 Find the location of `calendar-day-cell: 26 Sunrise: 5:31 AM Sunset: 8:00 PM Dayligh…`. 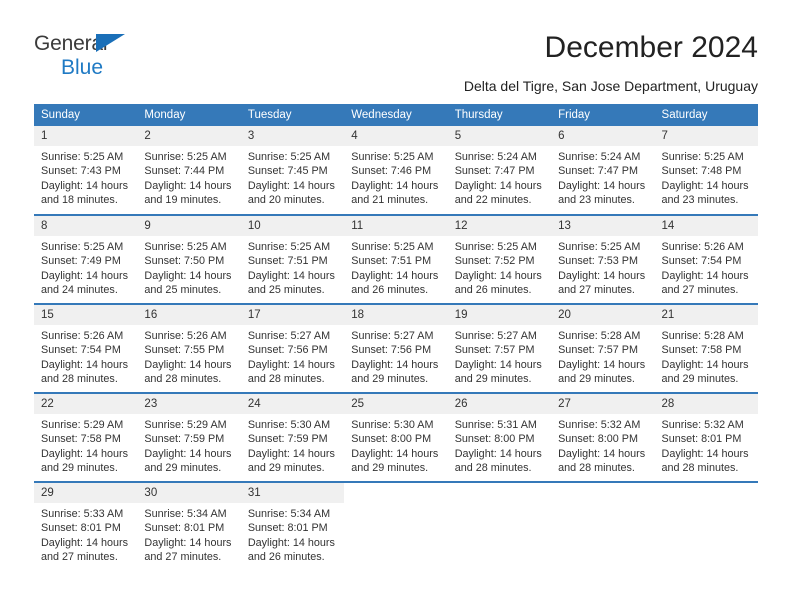

calendar-day-cell: 26 Sunrise: 5:31 AM Sunset: 8:00 PM Dayligh… is located at coordinates (499, 437).